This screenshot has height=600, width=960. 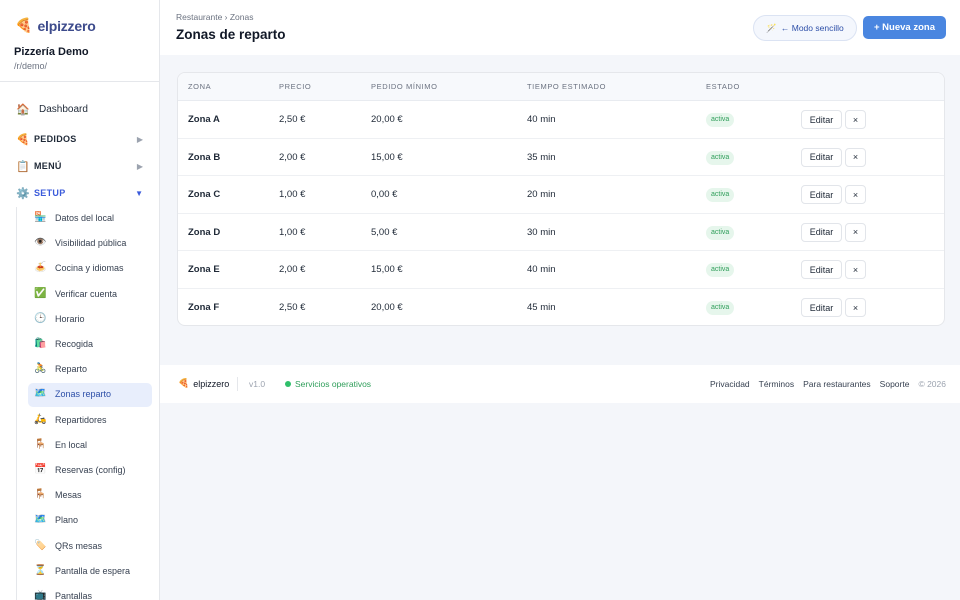 I want to click on new-zone-button: + Nueva zona, so click(x=904, y=27).